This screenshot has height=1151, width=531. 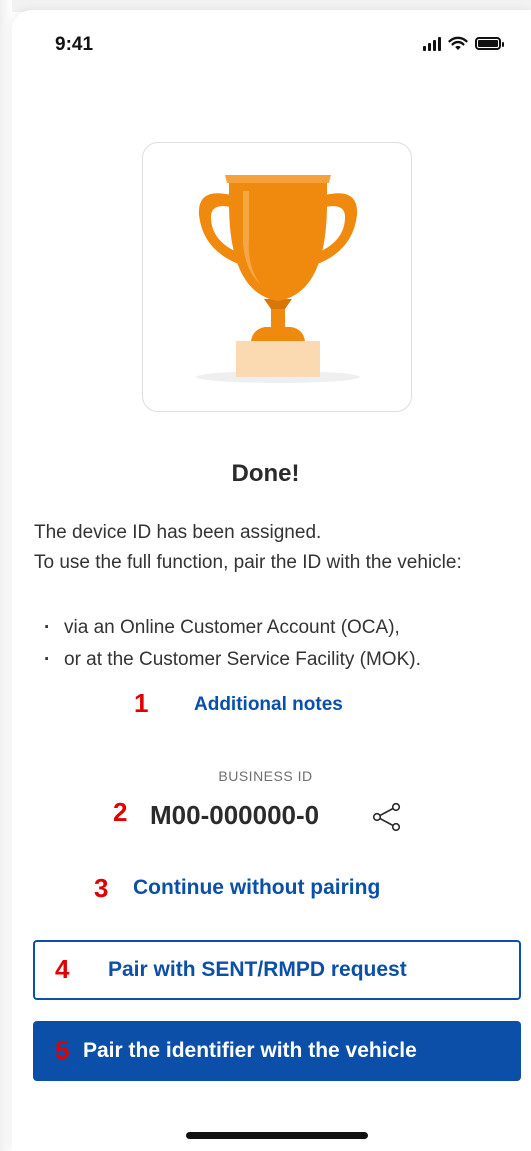 I want to click on done-title: Done!, so click(x=265, y=473).